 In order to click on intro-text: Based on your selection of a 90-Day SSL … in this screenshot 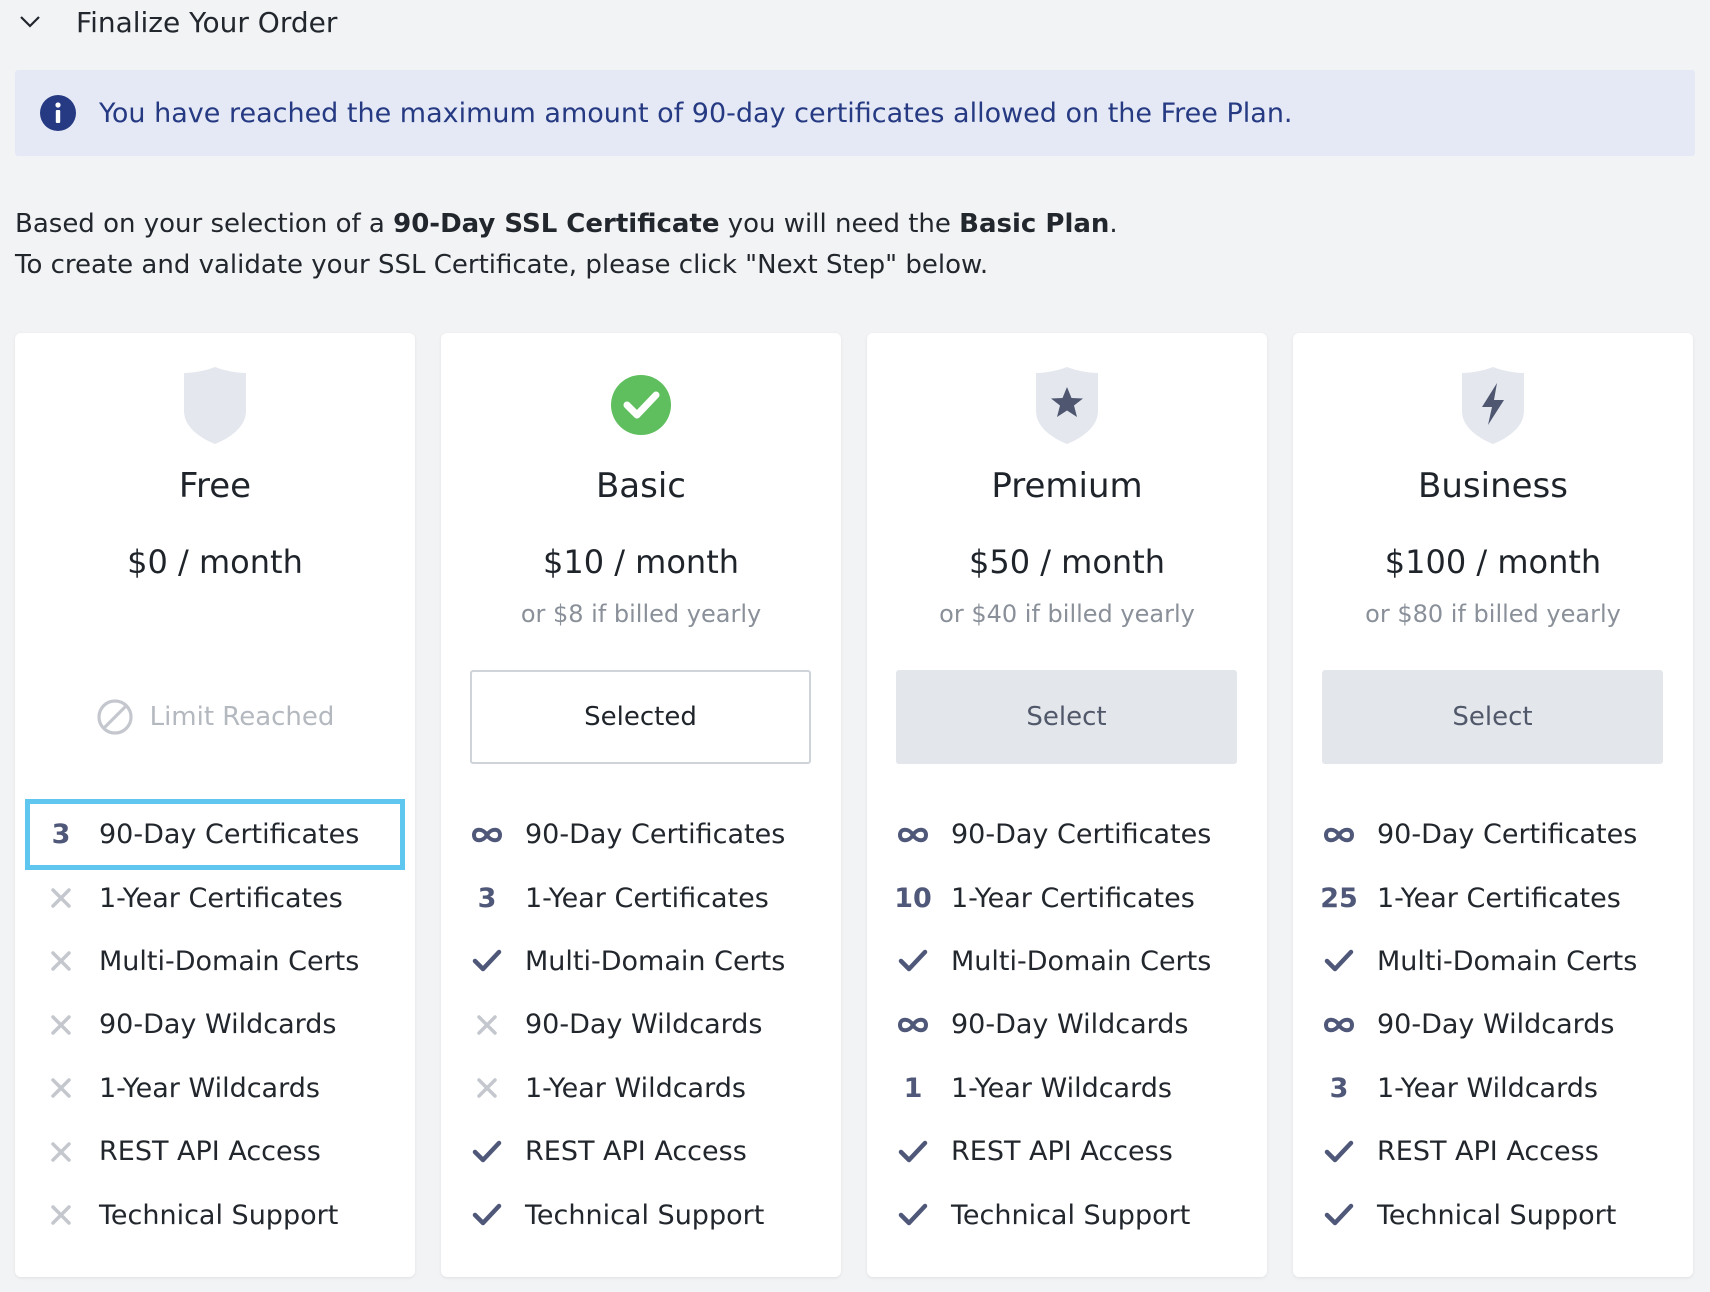, I will do `click(566, 245)`.